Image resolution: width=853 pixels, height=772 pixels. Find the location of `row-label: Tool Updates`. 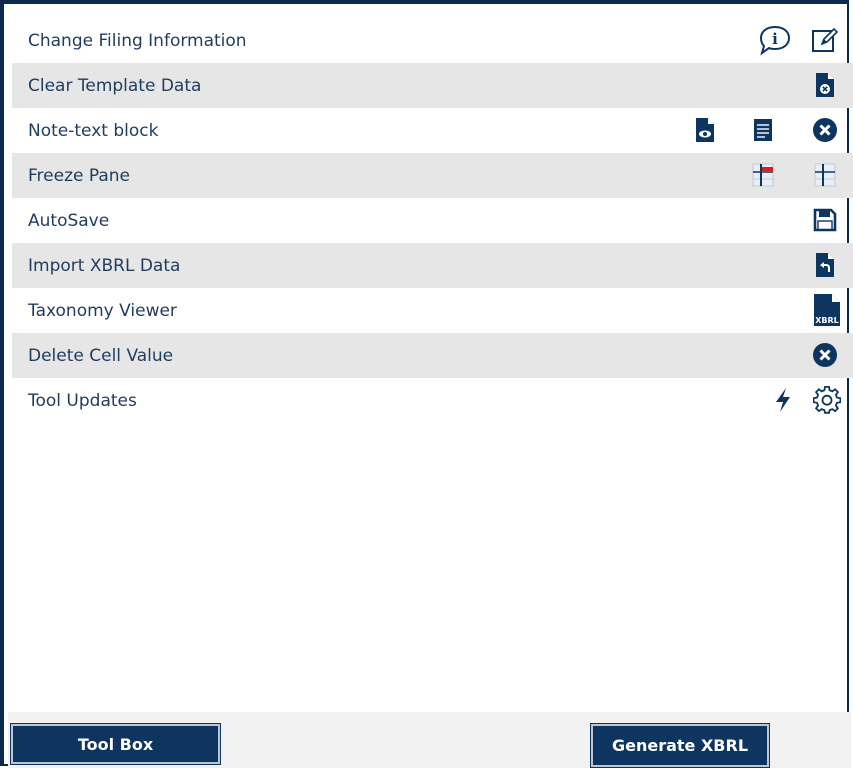

row-label: Tool Updates is located at coordinates (82, 400).